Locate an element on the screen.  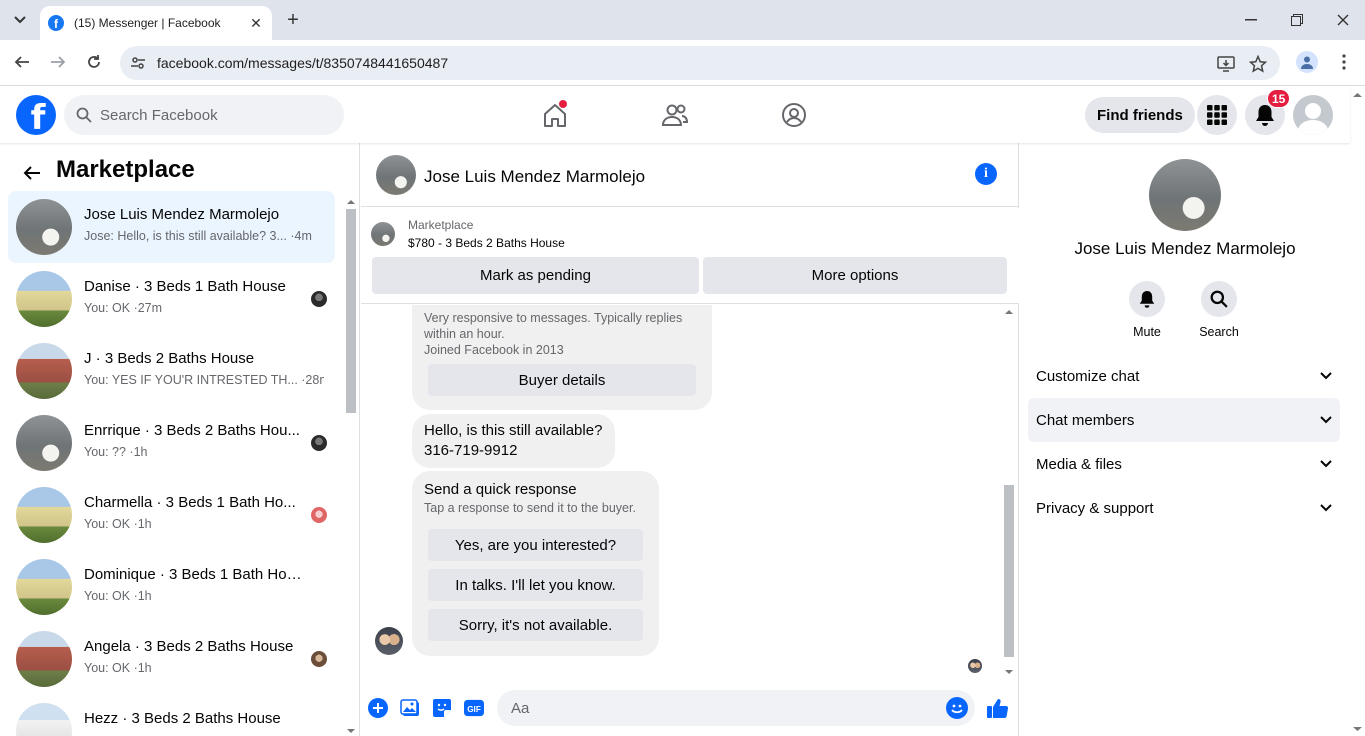
friends-icon is located at coordinates (675, 115).